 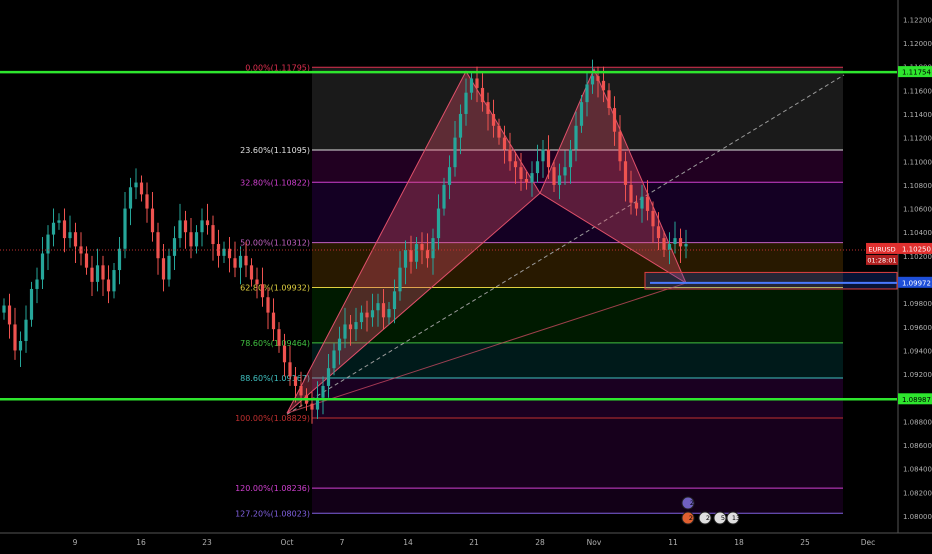 What do you see at coordinates (594, 542) in the screenshot?
I see `time-axis-tick: Nov` at bounding box center [594, 542].